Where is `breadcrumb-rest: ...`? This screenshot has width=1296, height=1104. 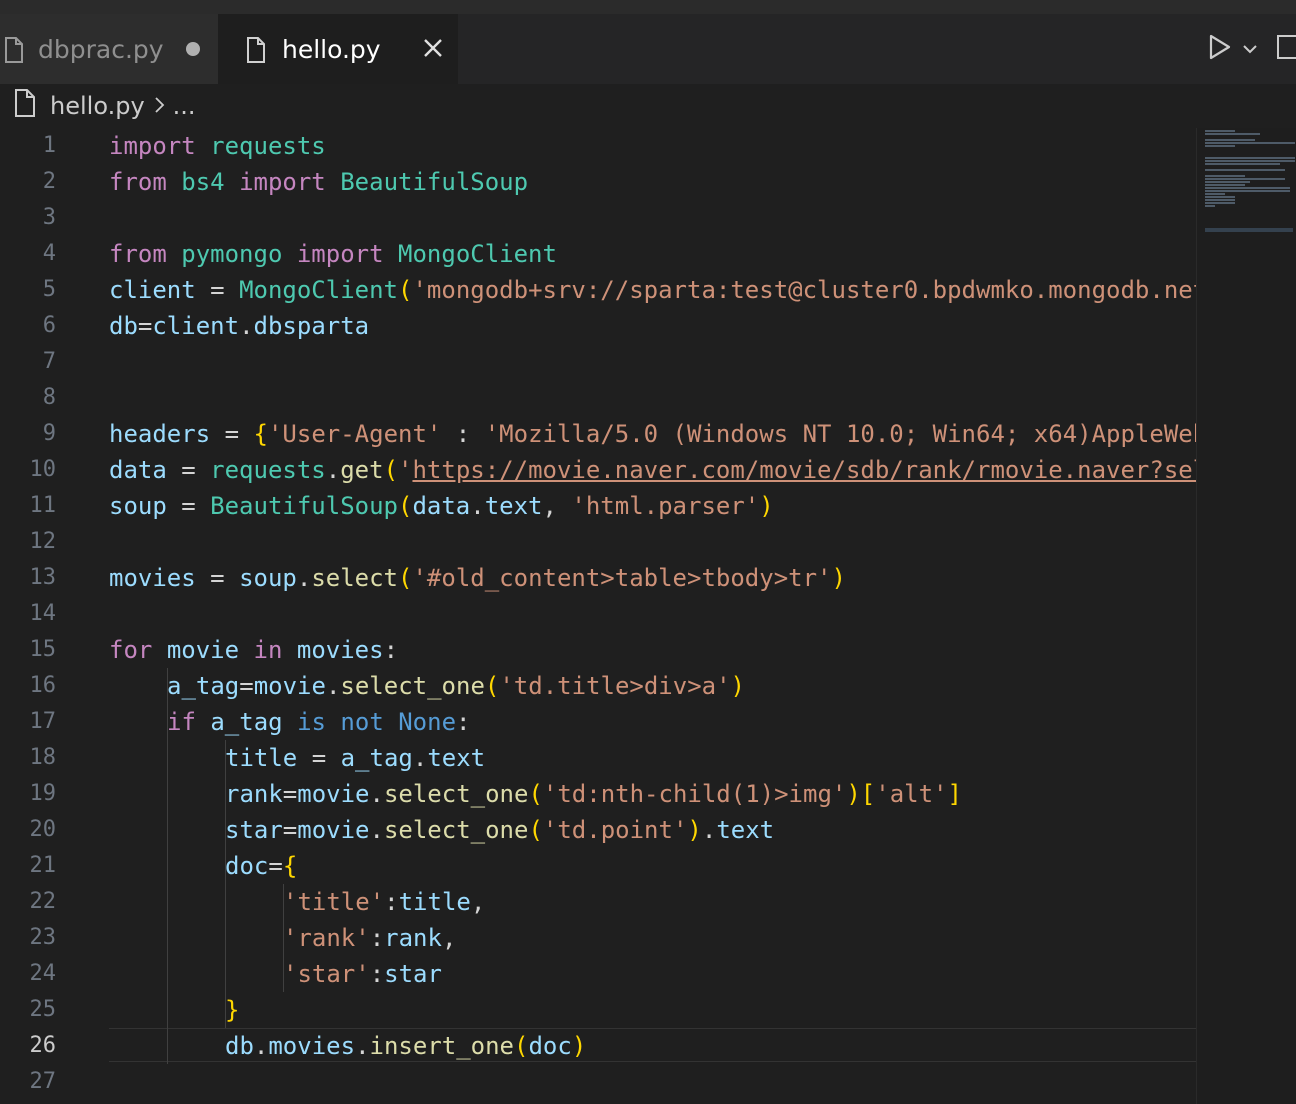
breadcrumb-rest: ... is located at coordinates (184, 106).